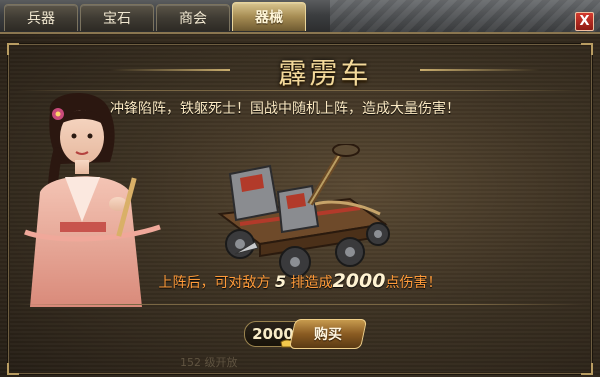 The height and width of the screenshot is (377, 600). I want to click on buy-button-label: 购买, so click(328, 335).